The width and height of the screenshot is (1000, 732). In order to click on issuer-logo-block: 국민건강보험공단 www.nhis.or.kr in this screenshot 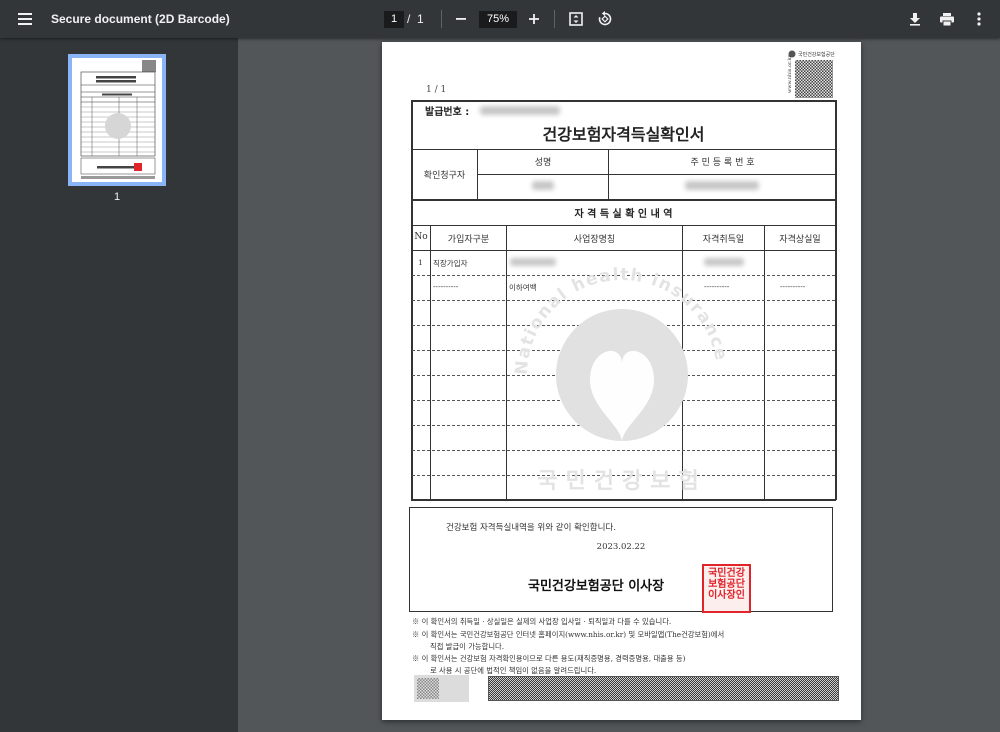, I will do `click(810, 73)`.